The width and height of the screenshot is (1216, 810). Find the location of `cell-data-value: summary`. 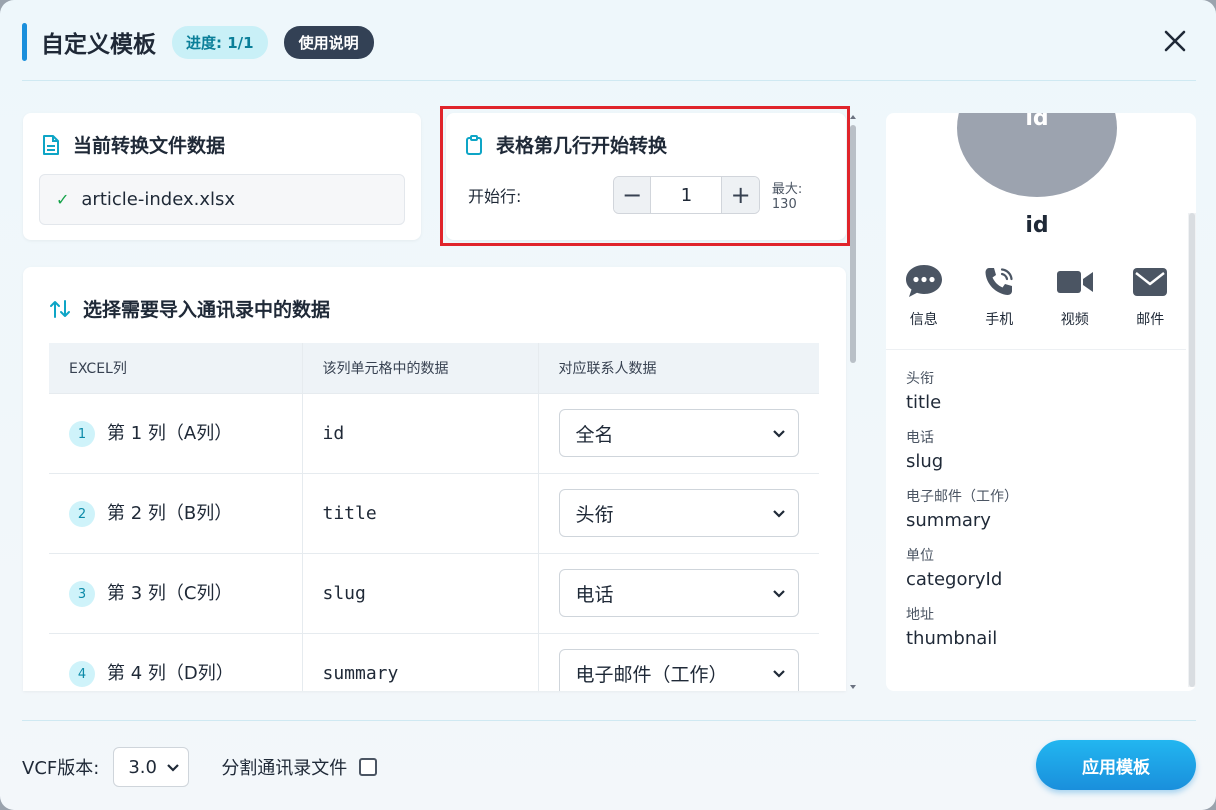

cell-data-value: summary is located at coordinates (419, 661).